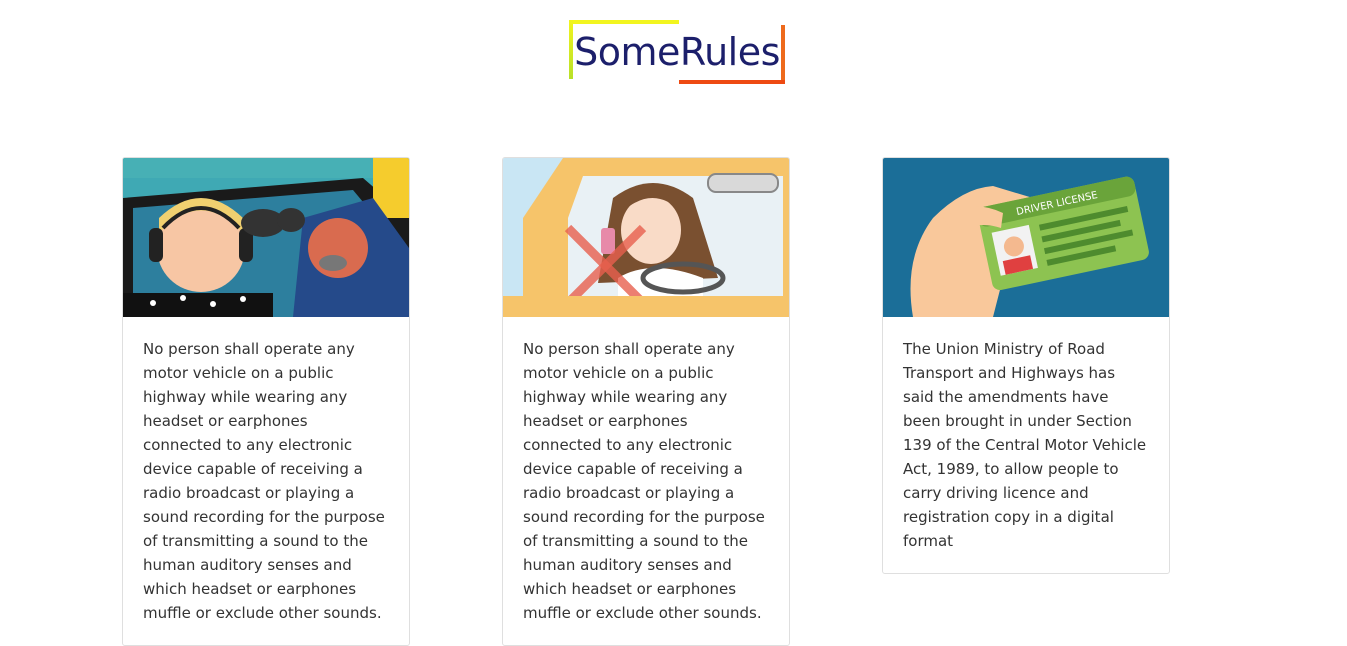  I want to click on title-border-right, so click(783, 54).